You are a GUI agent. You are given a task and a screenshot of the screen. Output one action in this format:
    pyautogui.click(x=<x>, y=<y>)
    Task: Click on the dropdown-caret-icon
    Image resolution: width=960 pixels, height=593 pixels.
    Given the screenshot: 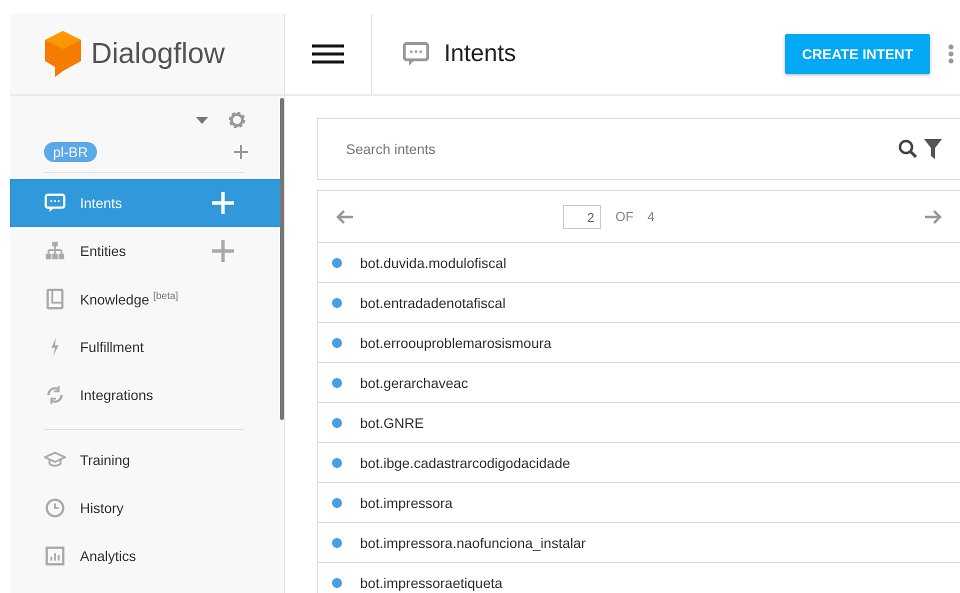 What is the action you would take?
    pyautogui.click(x=202, y=120)
    